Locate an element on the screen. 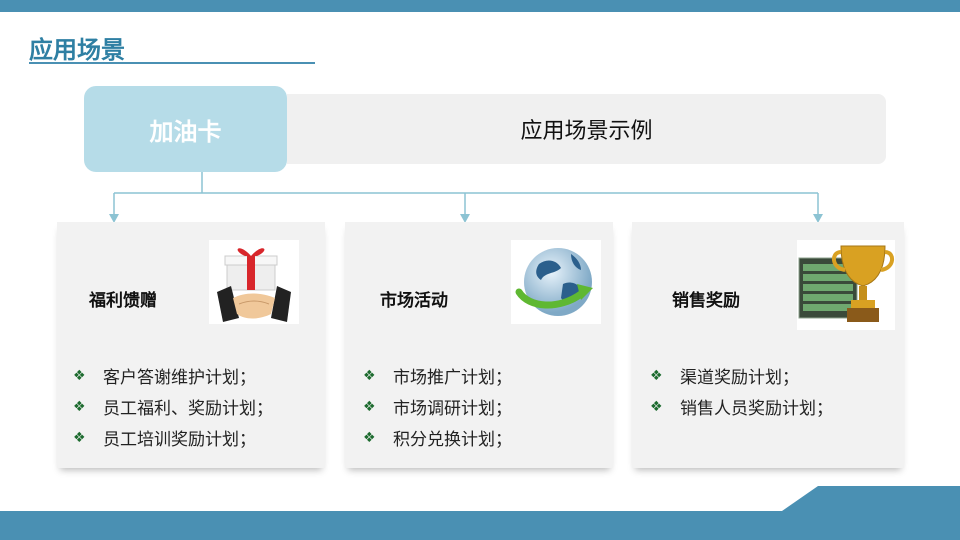  list-item: ❖ 市场推广计划； is located at coordinates (437, 375).